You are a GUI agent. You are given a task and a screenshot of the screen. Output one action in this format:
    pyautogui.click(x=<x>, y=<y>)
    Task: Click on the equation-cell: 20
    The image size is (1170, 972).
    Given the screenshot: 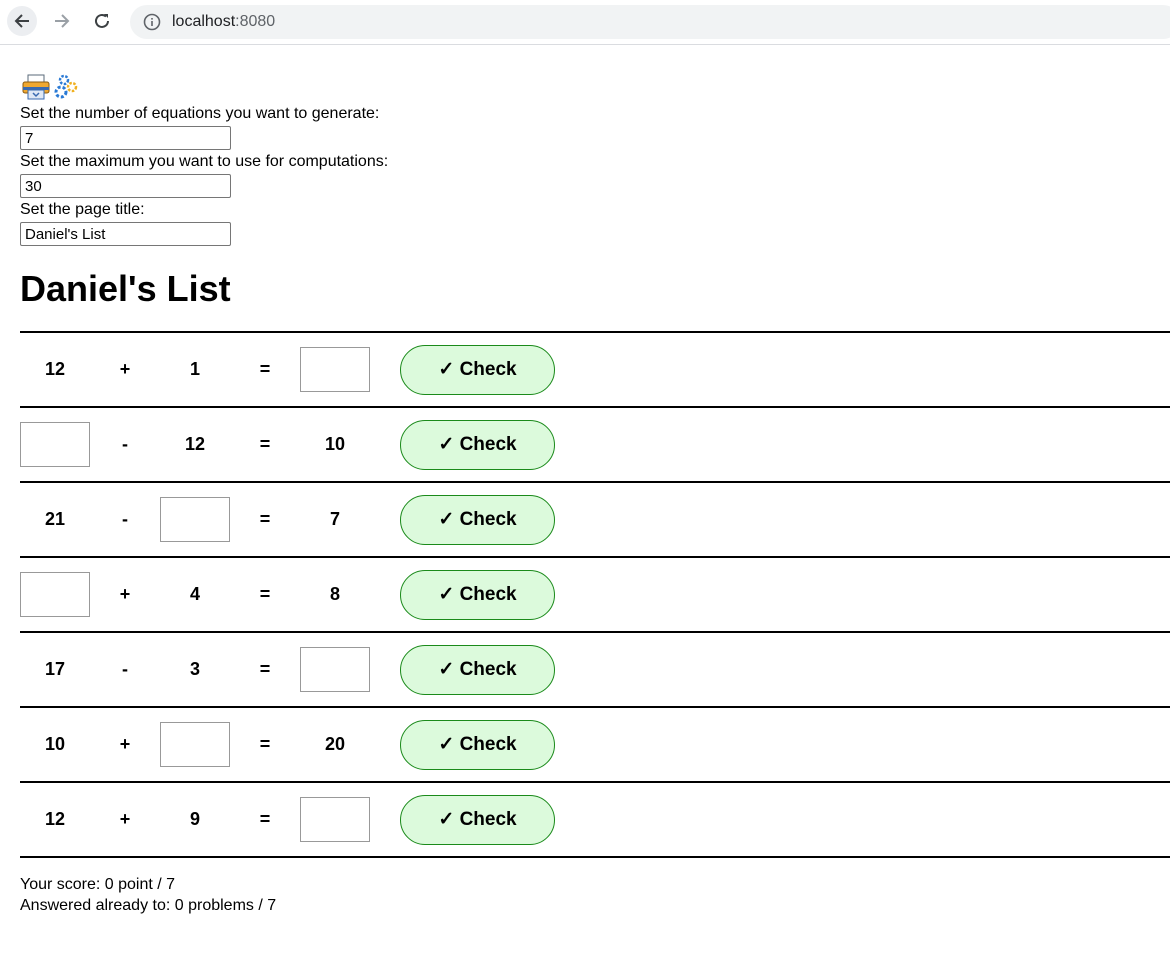 What is the action you would take?
    pyautogui.click(x=335, y=744)
    